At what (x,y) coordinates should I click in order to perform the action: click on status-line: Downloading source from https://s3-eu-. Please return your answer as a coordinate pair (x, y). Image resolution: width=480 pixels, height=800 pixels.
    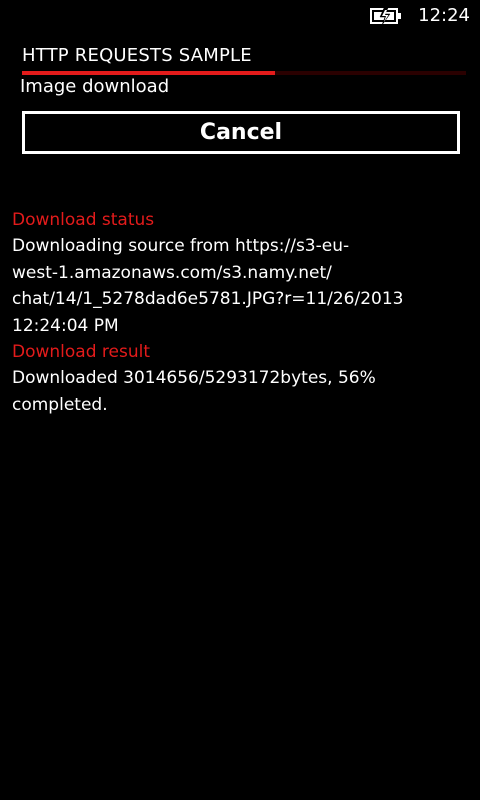
    Looking at the image, I should click on (181, 246).